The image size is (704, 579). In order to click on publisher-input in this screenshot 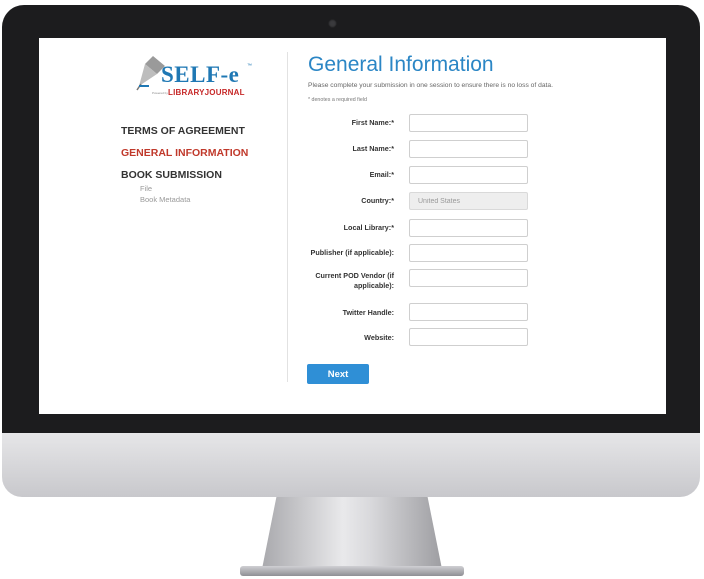, I will do `click(468, 253)`.